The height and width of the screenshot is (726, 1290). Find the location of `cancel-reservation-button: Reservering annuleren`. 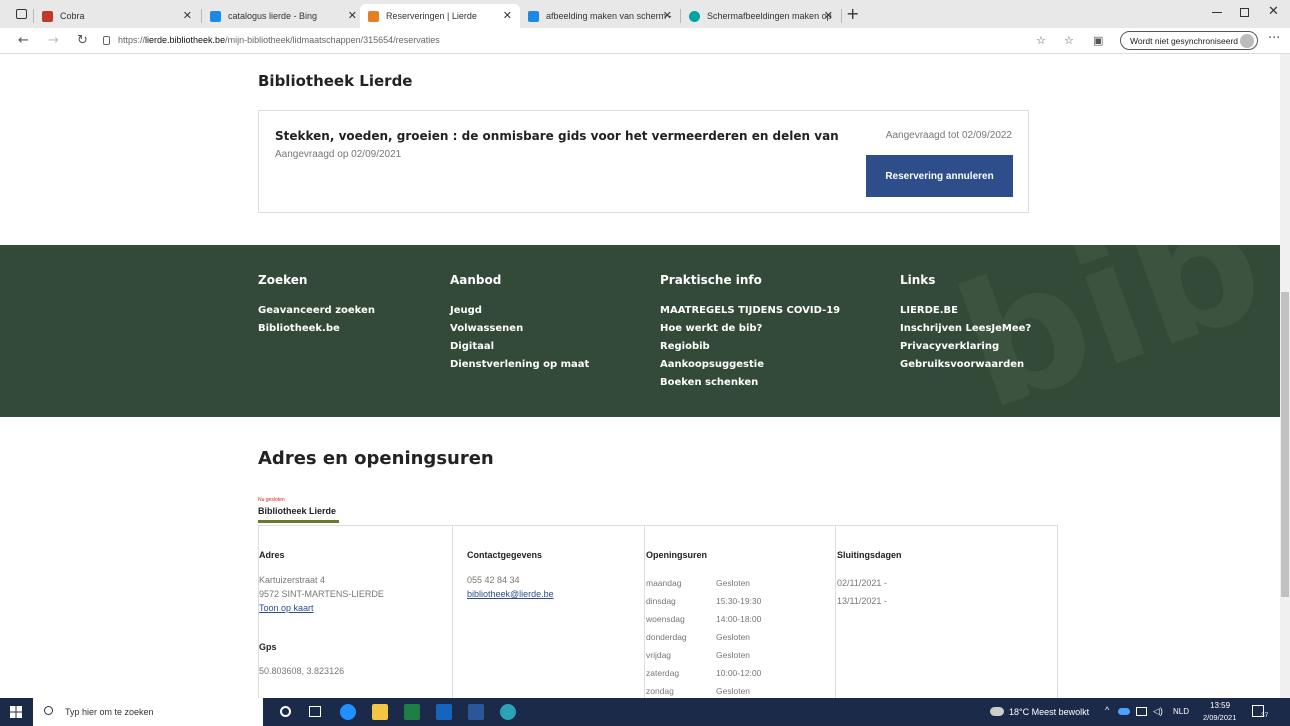

cancel-reservation-button: Reservering annuleren is located at coordinates (939, 176).